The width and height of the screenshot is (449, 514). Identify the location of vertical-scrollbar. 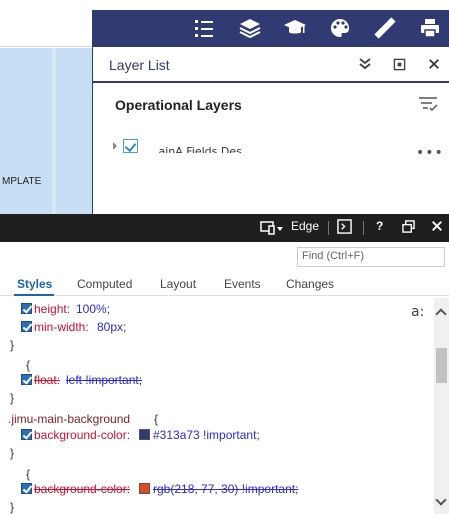
(441, 406).